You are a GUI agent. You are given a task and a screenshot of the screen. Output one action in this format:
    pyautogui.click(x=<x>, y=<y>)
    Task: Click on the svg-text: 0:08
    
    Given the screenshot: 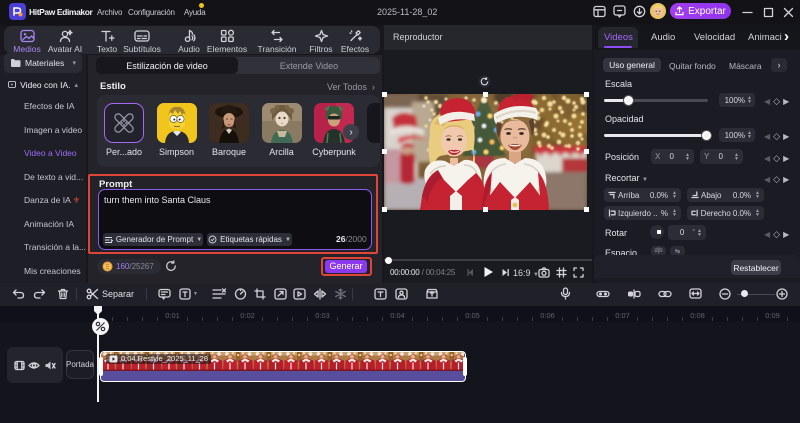 What is the action you would take?
    pyautogui.click(x=697, y=315)
    